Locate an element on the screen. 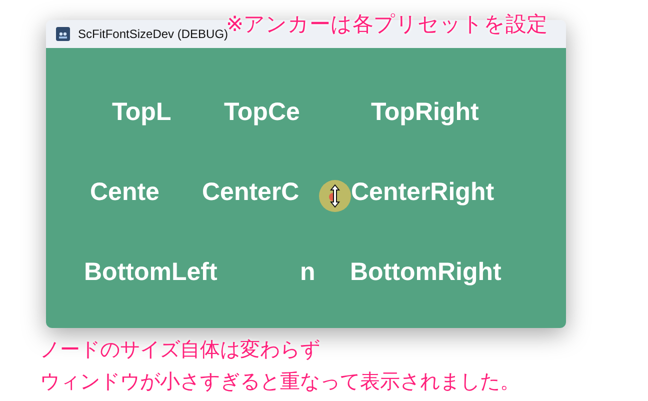 The image size is (648, 401). anchor-label: TopL is located at coordinates (142, 112).